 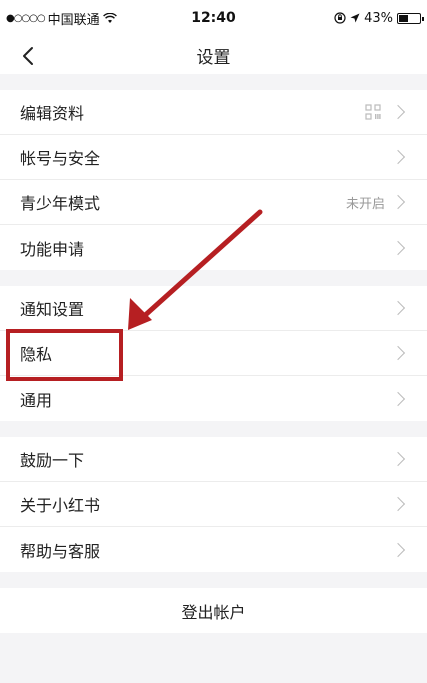 I want to click on settings-row-account-security: 帐号与安全, so click(x=213, y=157).